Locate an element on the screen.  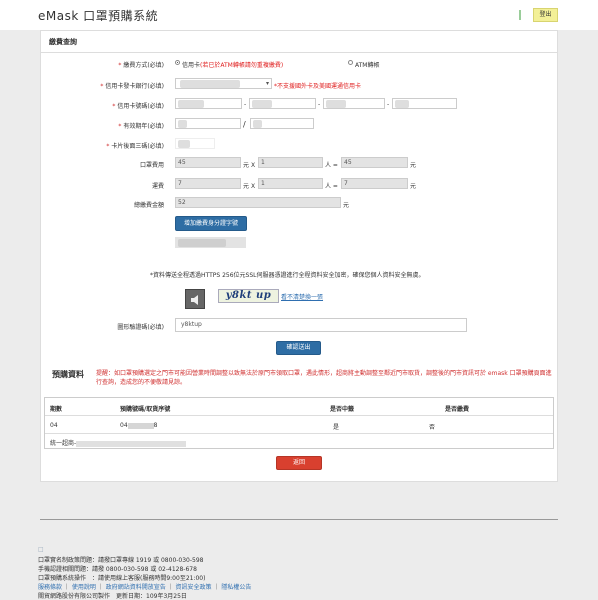
expiry-label: * 有效期年(必填) is located at coordinates (141, 126).